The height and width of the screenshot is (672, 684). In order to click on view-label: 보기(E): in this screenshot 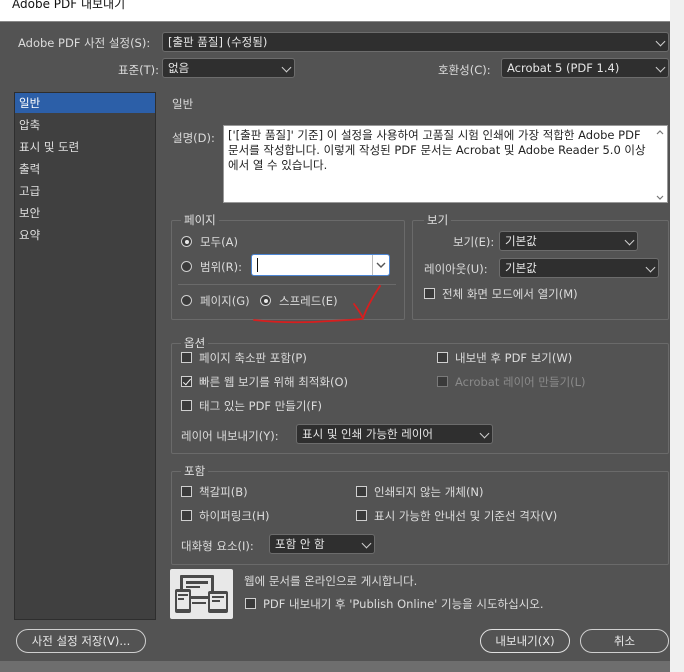, I will do `click(474, 242)`.